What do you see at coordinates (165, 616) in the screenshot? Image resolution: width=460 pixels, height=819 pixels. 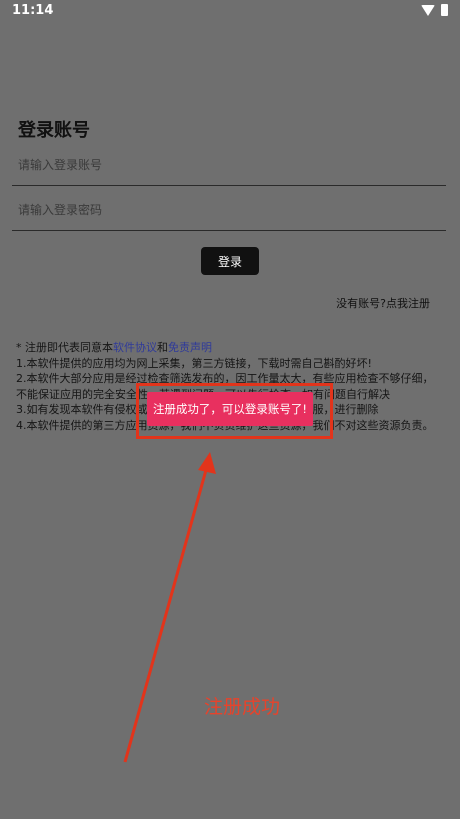 I see `arrow-shaft` at bounding box center [165, 616].